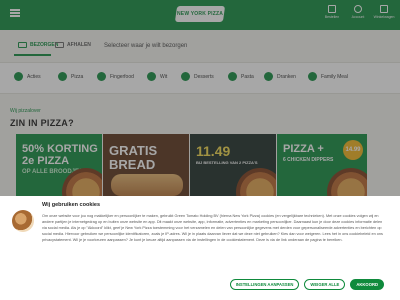 The height and width of the screenshot is (300, 400). I want to click on cookie-reject-button: WEIGER ALLE, so click(325, 284).